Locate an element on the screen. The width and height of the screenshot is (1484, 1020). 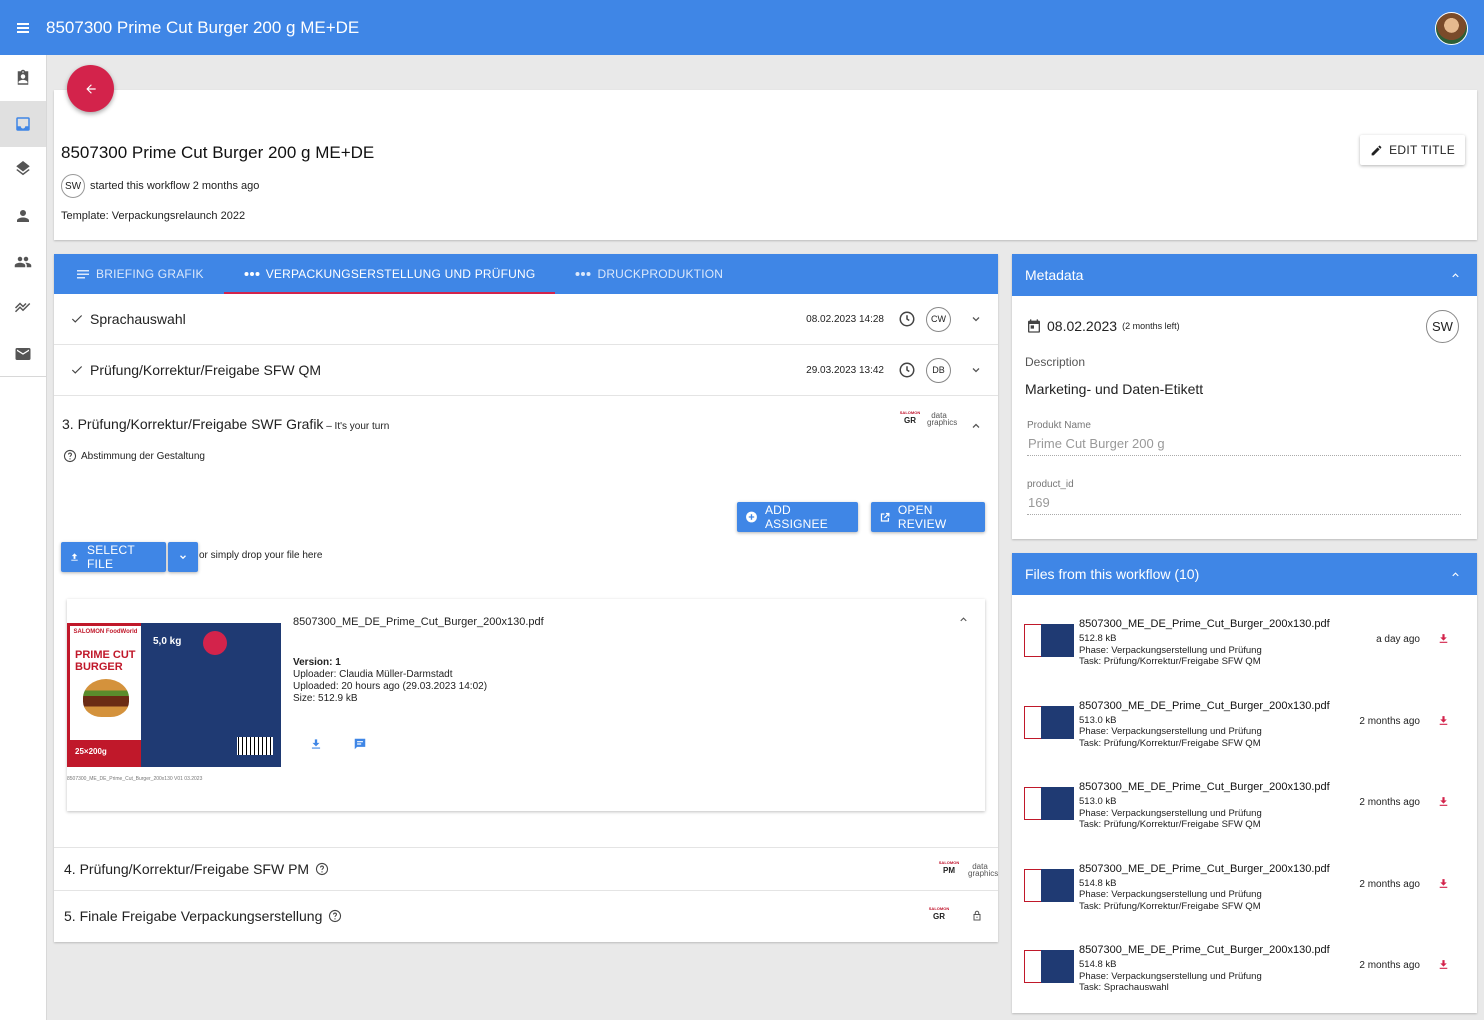
description-label: Description is located at coordinates (1055, 362).